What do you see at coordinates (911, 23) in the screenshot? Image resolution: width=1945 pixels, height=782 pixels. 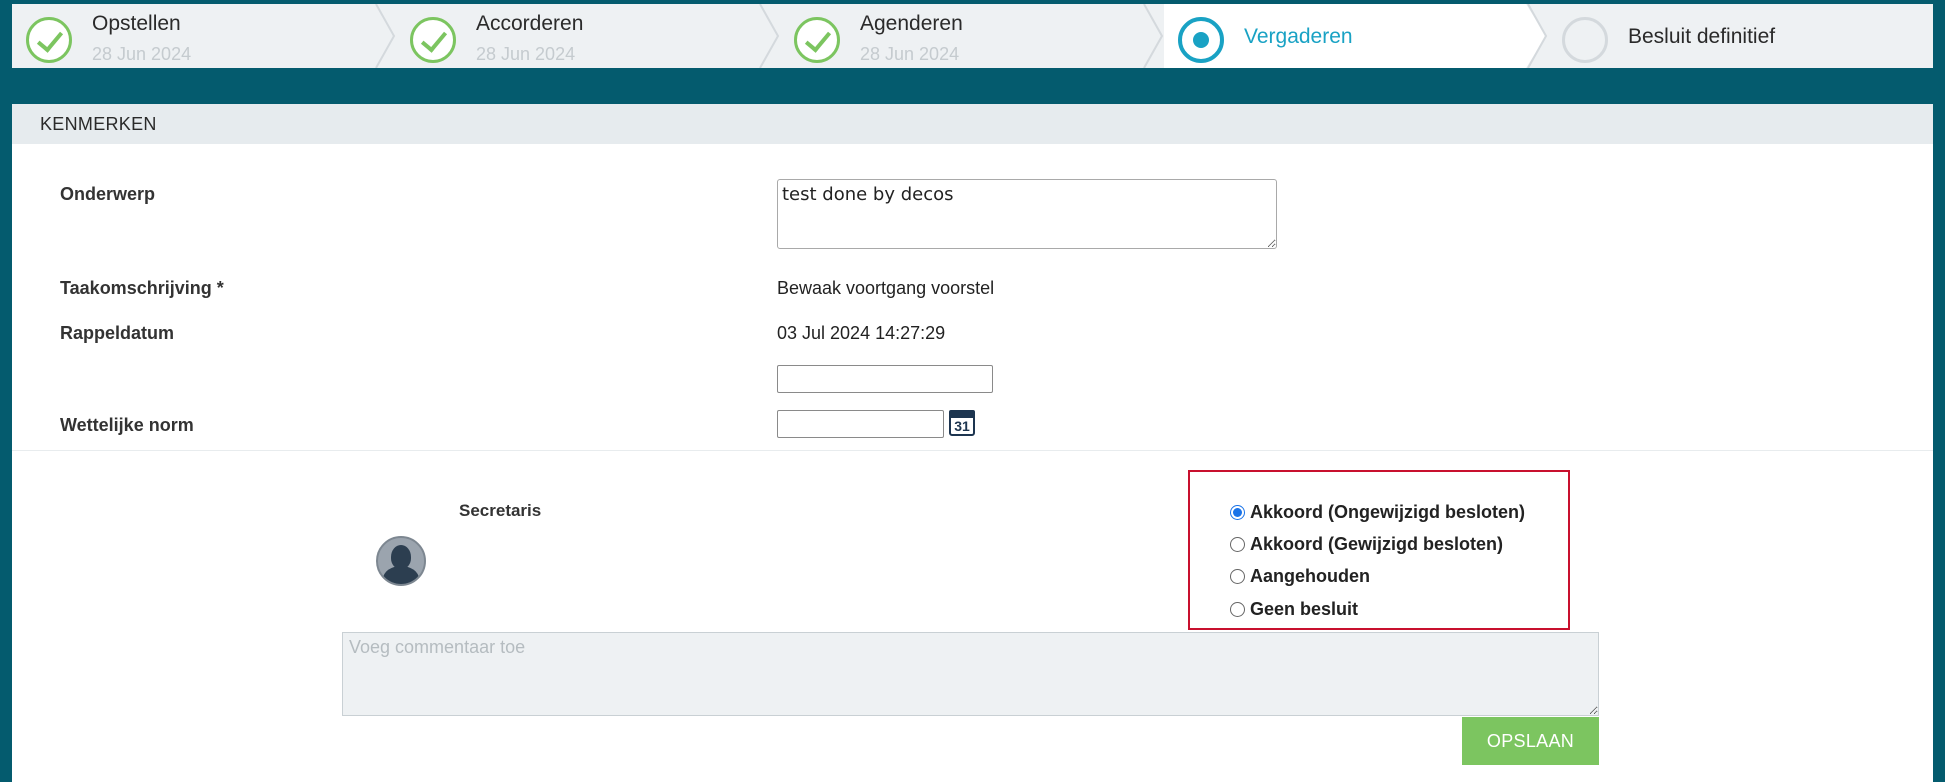 I see `step-name: Agenderen` at bounding box center [911, 23].